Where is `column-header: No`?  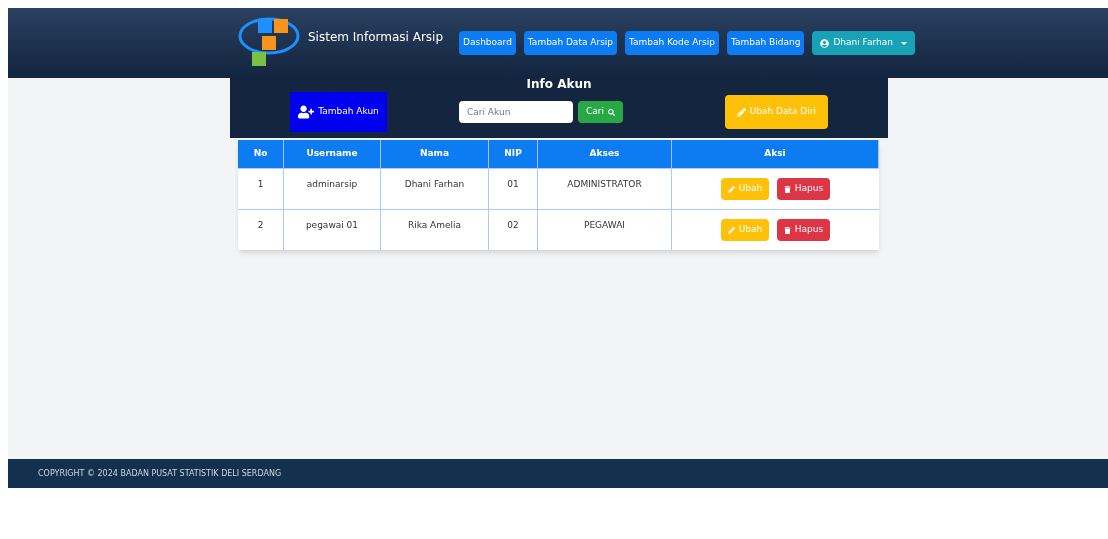 column-header: No is located at coordinates (261, 154).